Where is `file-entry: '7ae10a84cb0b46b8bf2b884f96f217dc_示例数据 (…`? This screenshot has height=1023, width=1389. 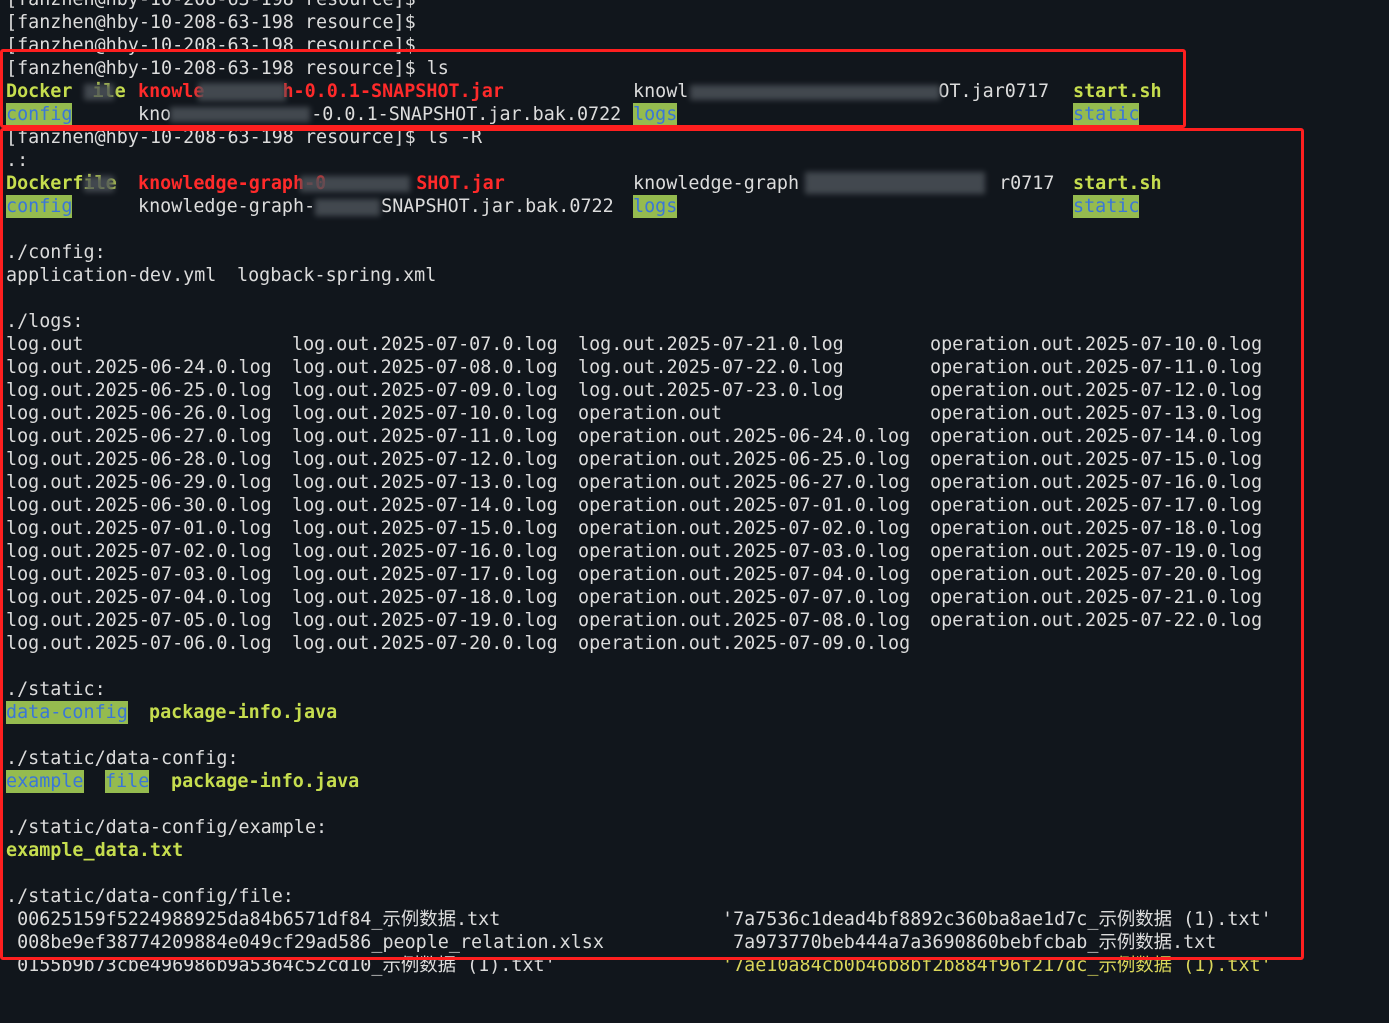
file-entry: '7ae10a84cb0b46b8bf2b884f96f217dc_示例数据 (… is located at coordinates (997, 965).